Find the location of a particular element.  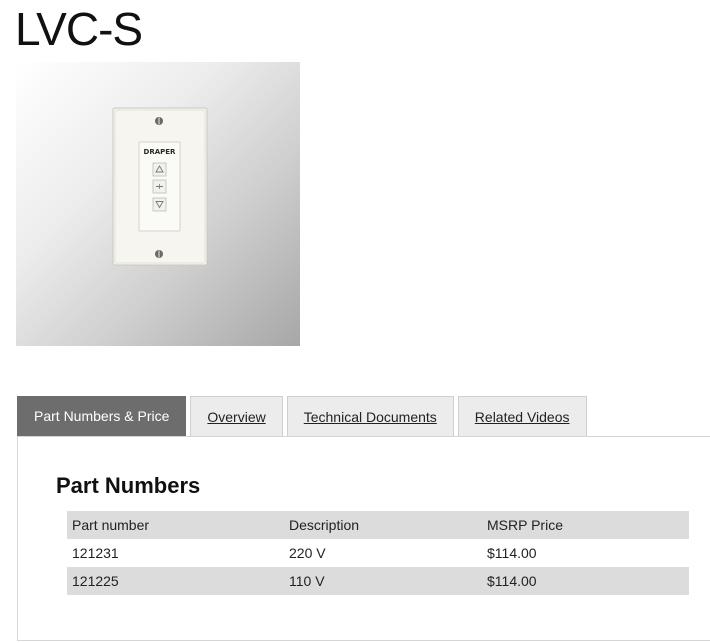

description-cell: 220 V is located at coordinates (307, 553).